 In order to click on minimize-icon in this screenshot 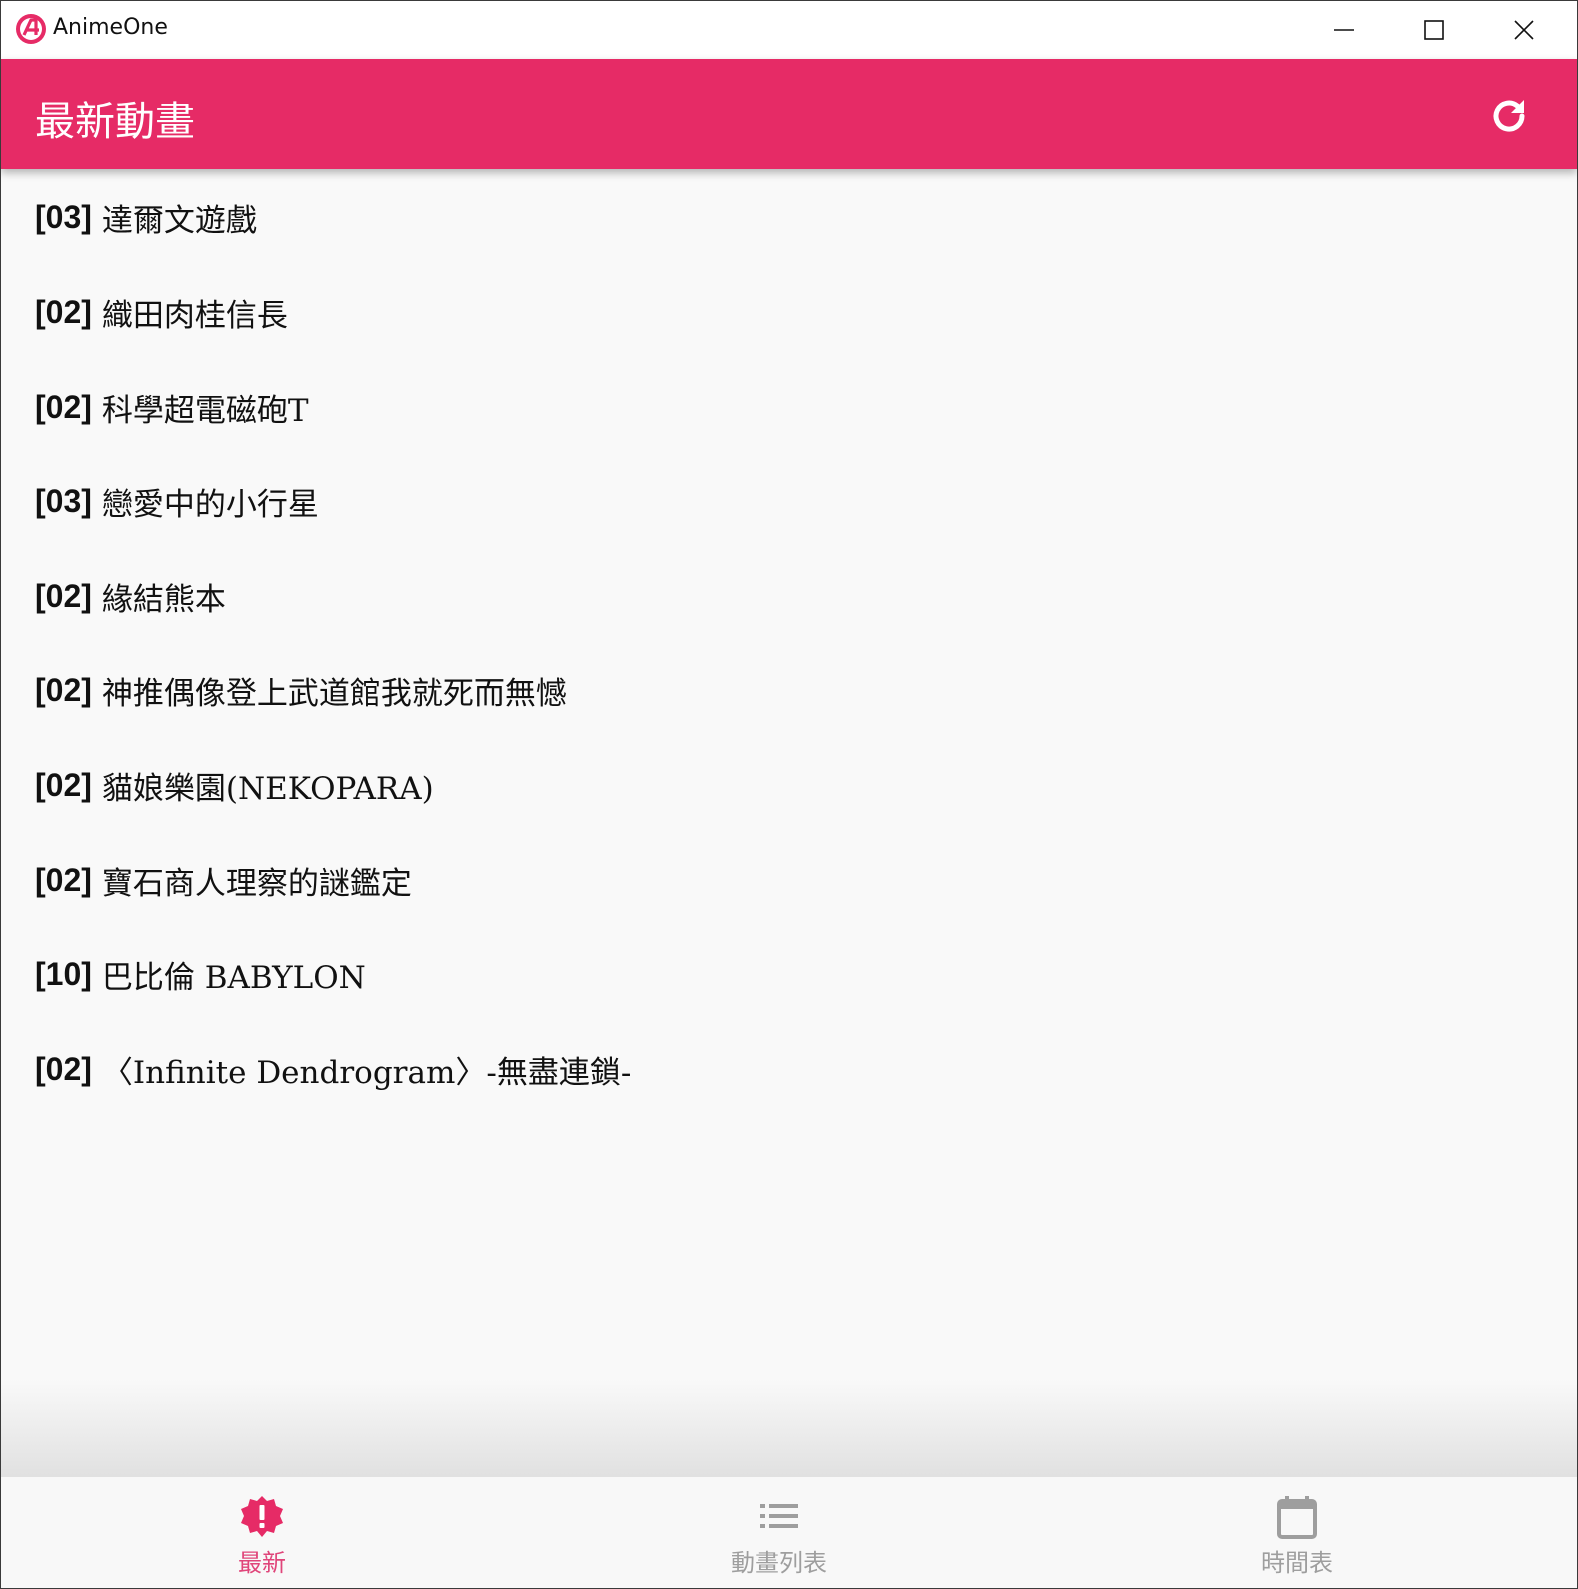, I will do `click(1344, 30)`.